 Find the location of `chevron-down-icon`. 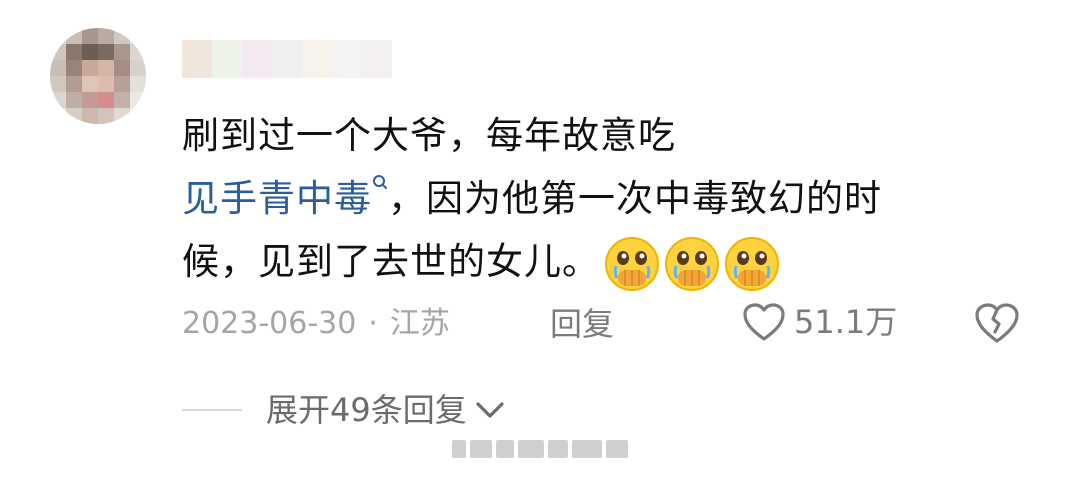

chevron-down-icon is located at coordinates (490, 410).